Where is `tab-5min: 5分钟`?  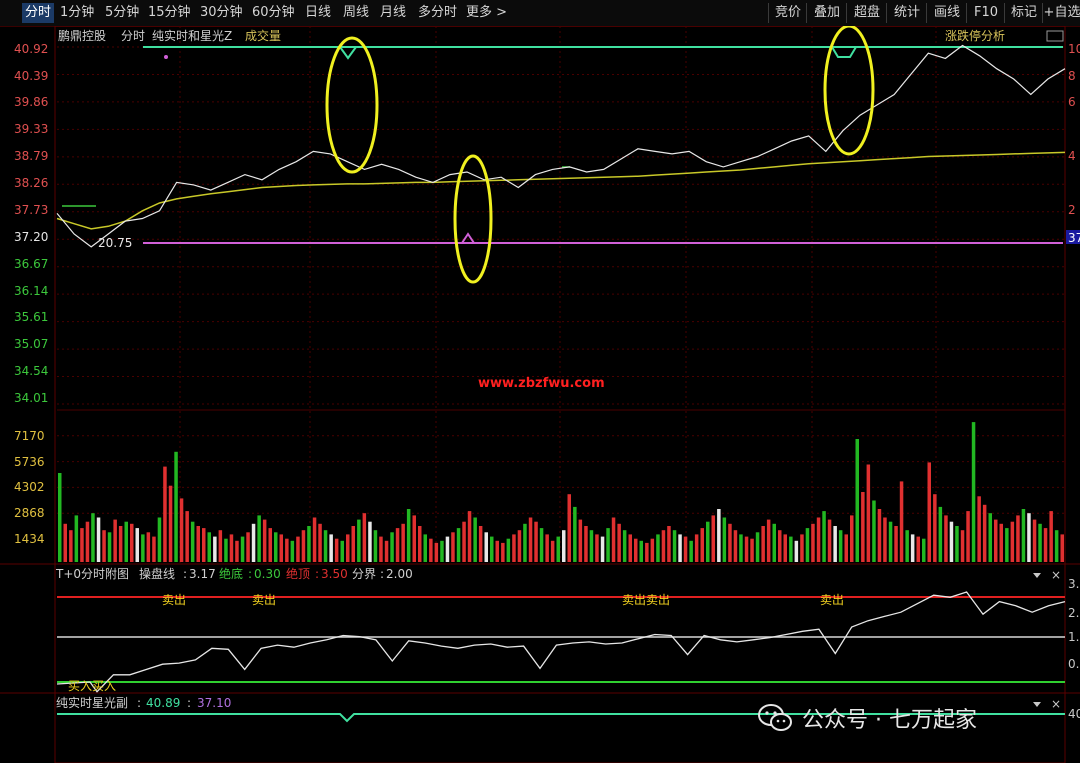
tab-5min: 5分钟 is located at coordinates (122, 13).